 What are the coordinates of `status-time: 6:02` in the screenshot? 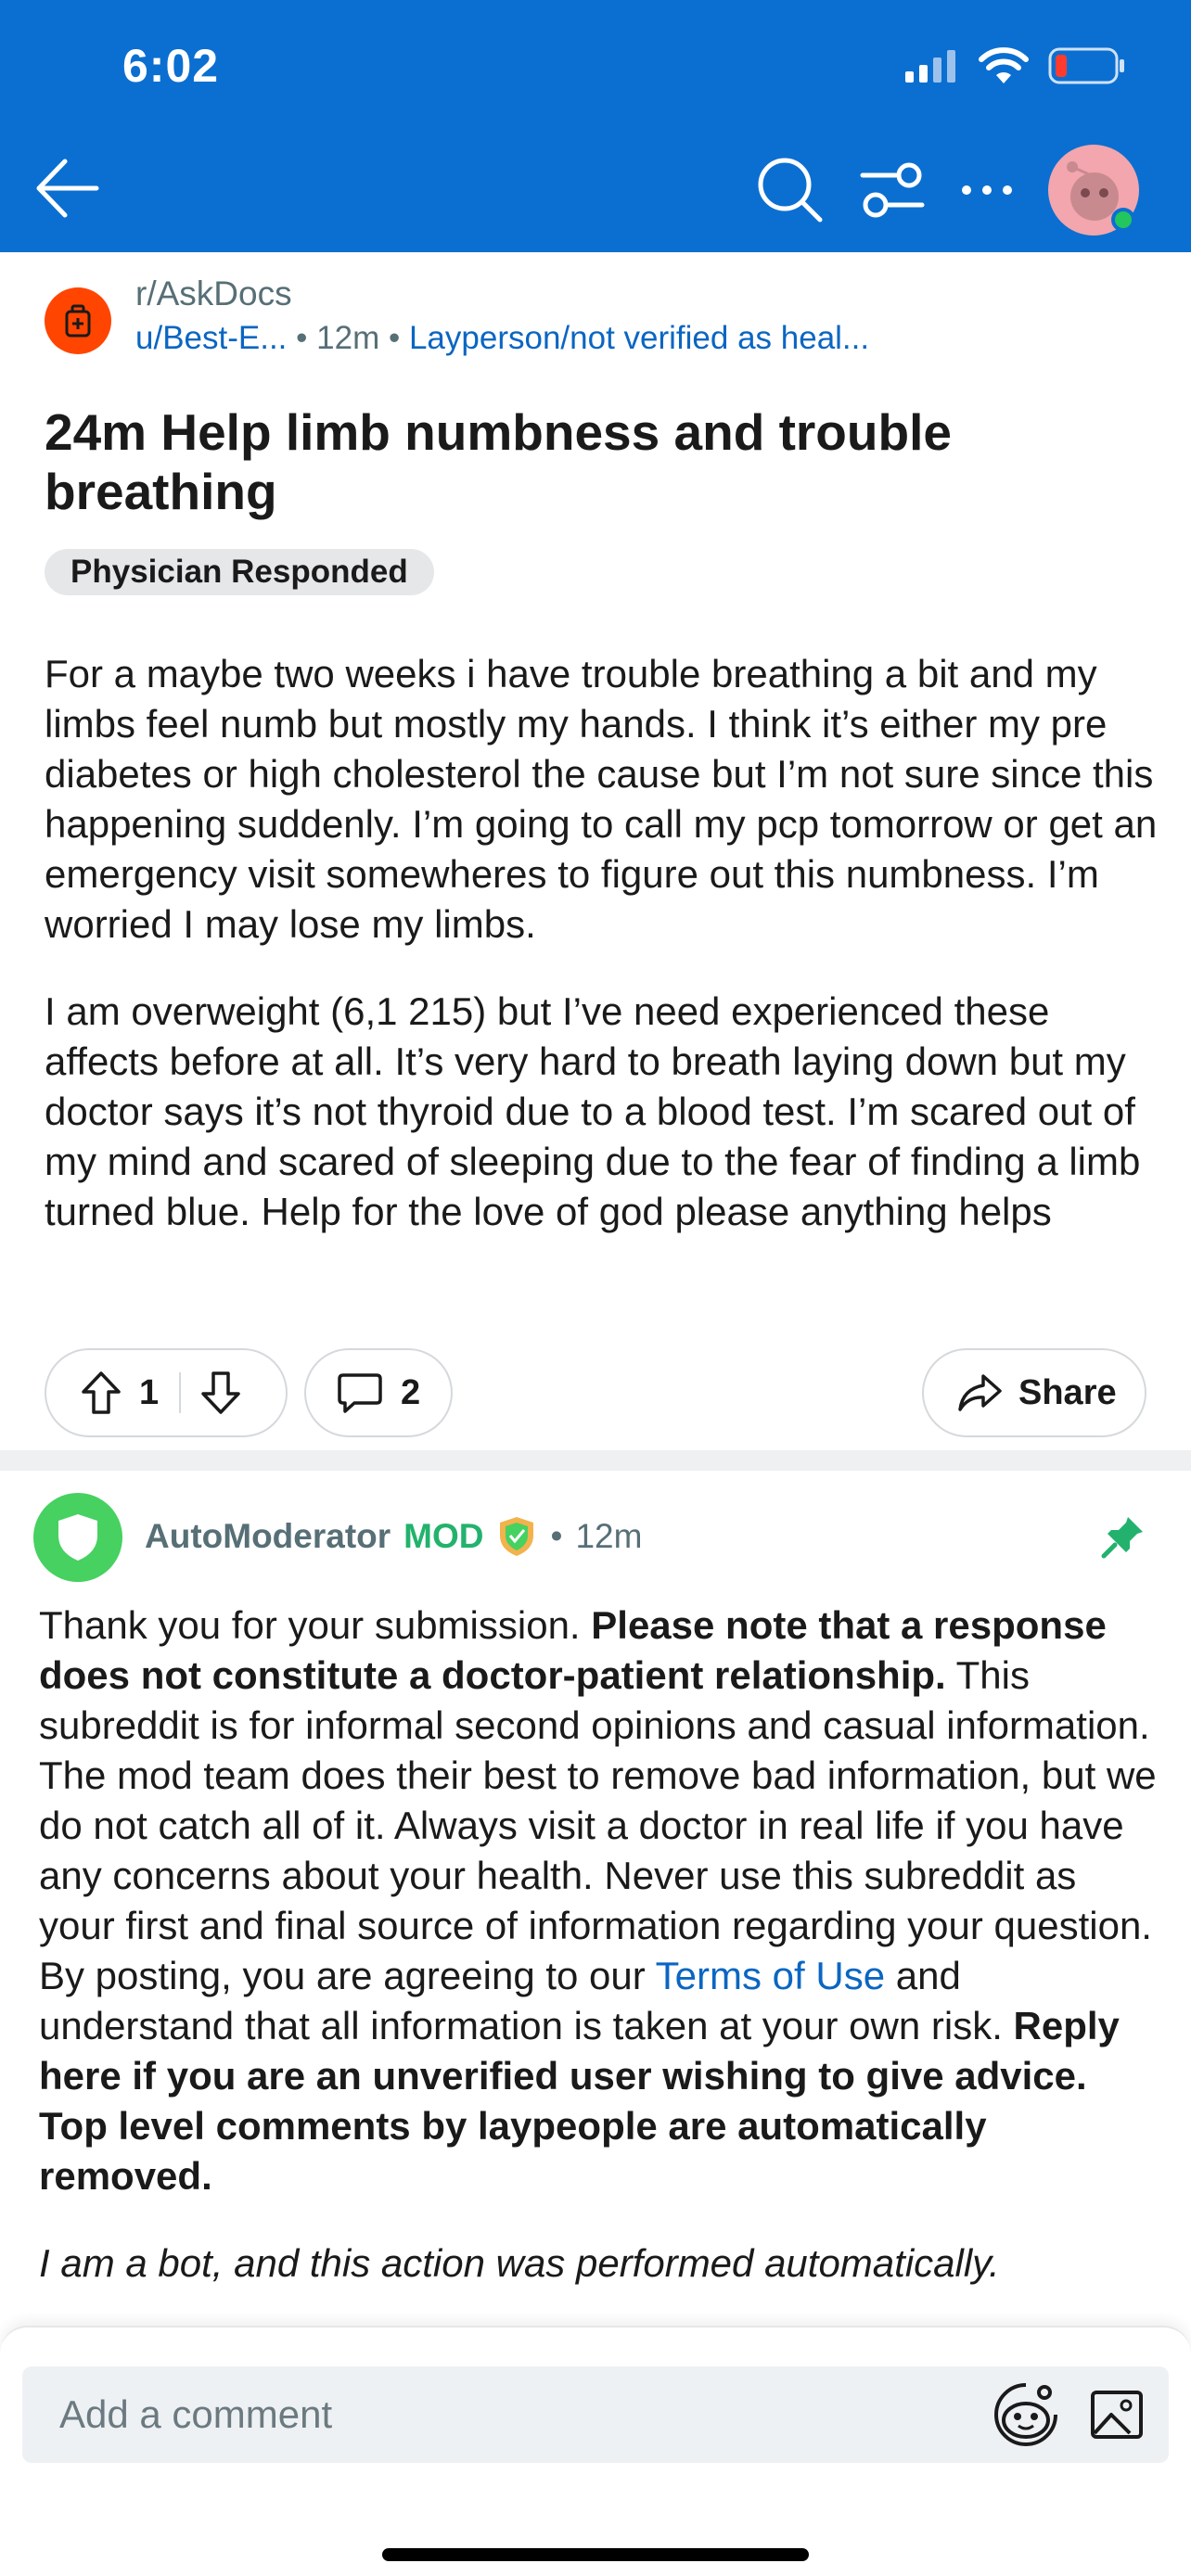 It's located at (171, 66).